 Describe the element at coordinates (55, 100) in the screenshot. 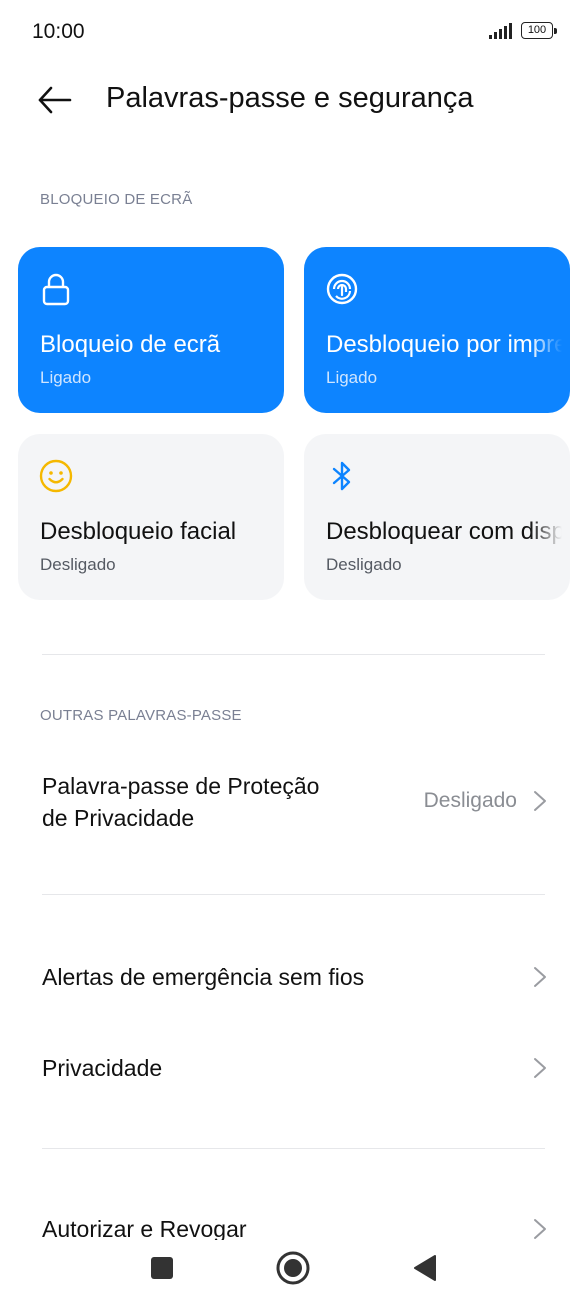

I see `back-arrow-icon` at that location.